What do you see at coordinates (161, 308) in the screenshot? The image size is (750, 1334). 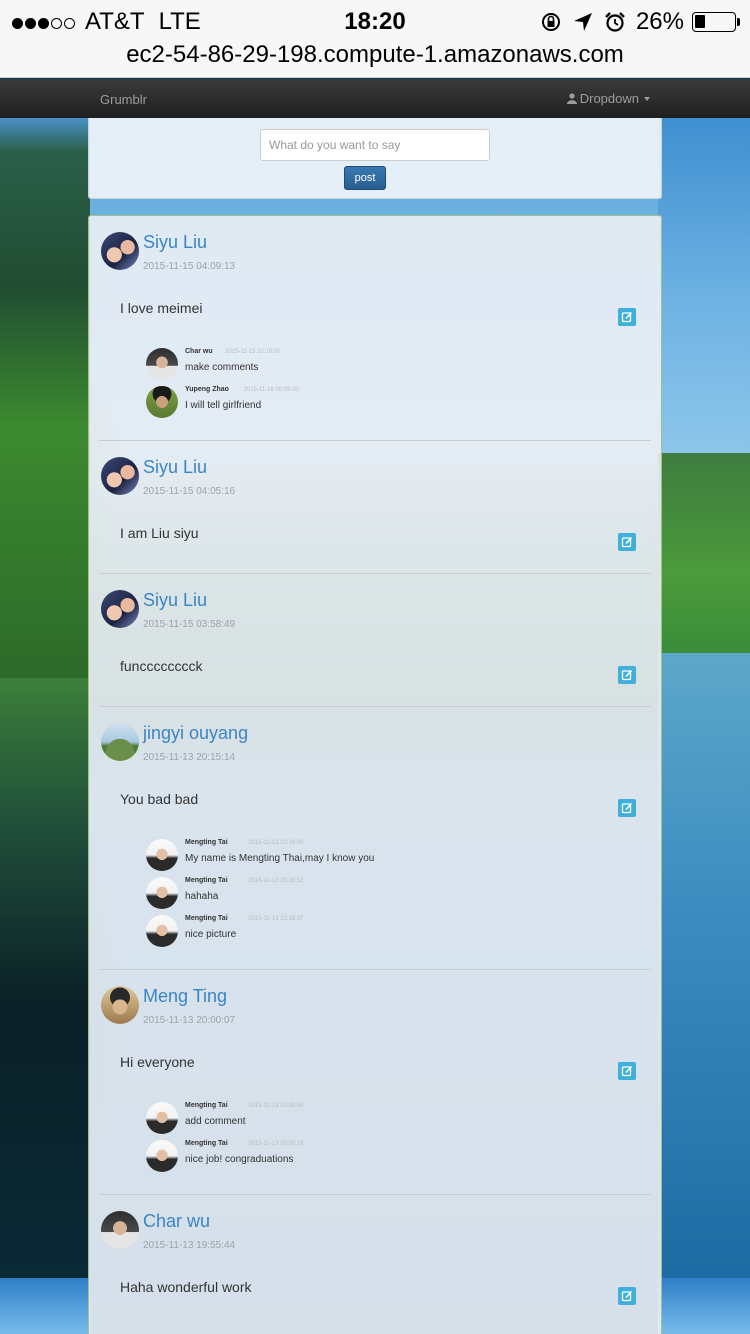 I see `post-text: I love meimei` at bounding box center [161, 308].